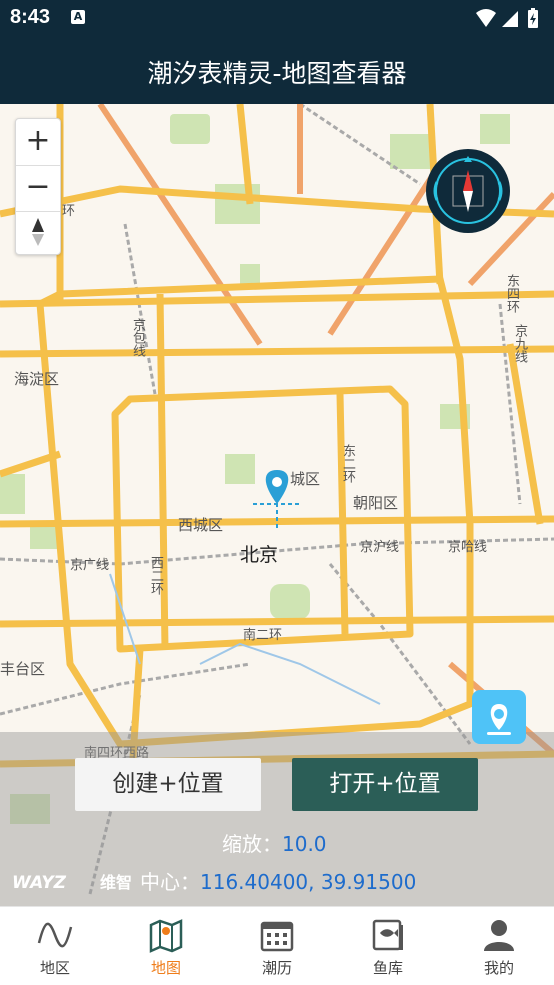  I want to click on locate-button, so click(499, 717).